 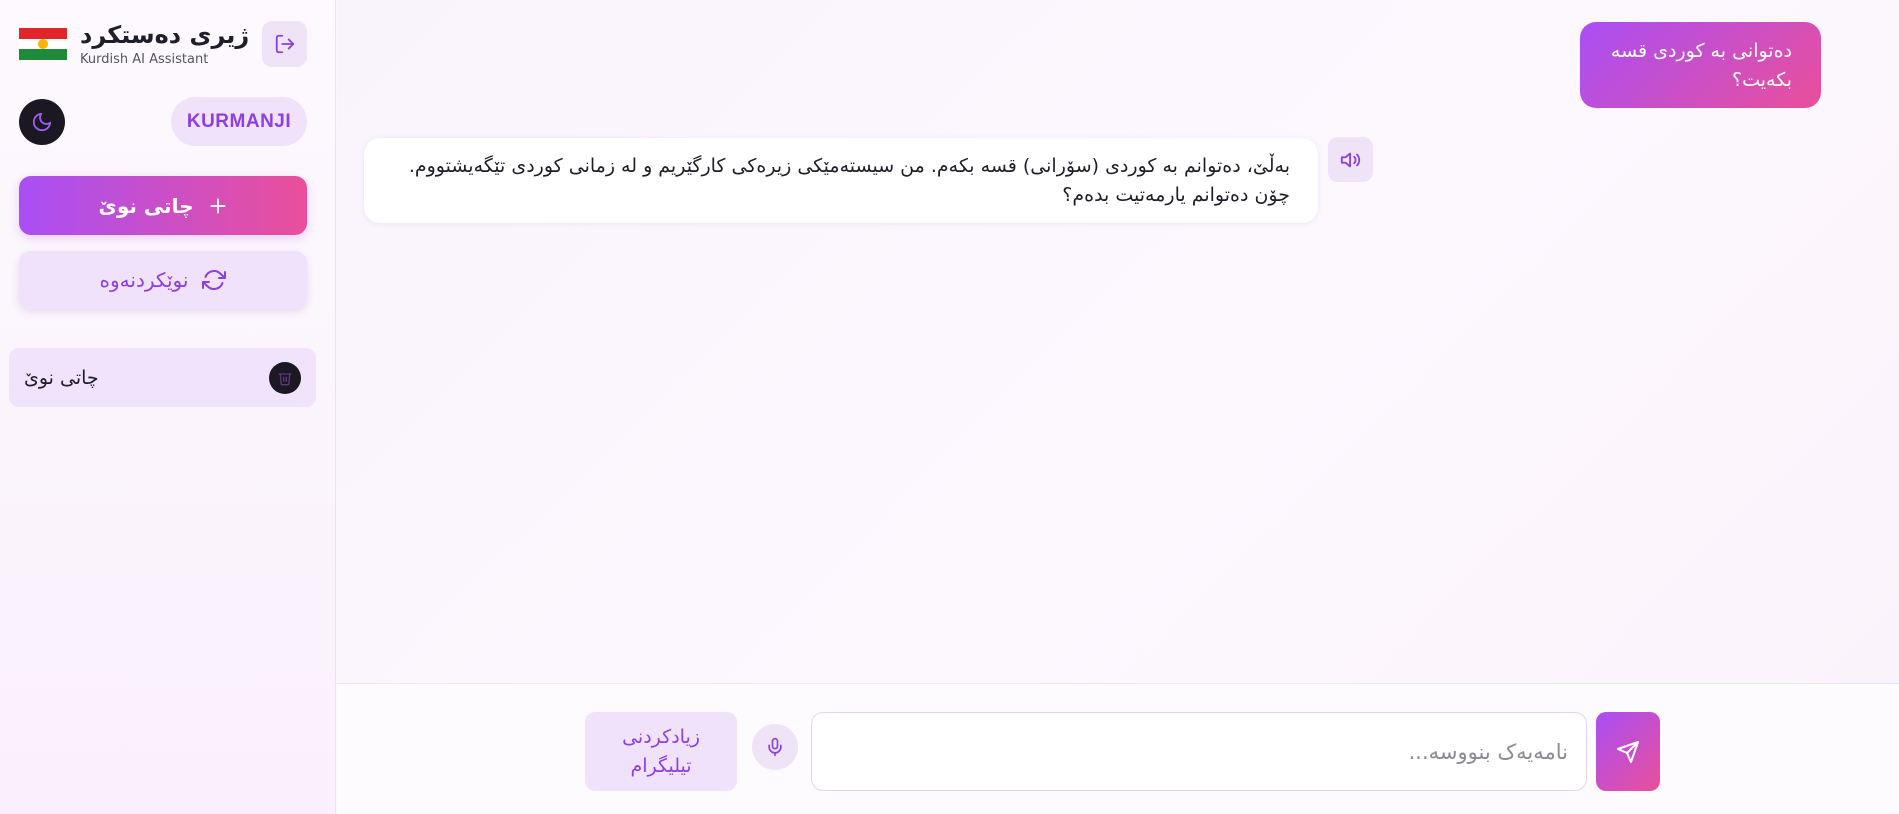 I want to click on voice-input-button, so click(x=775, y=747).